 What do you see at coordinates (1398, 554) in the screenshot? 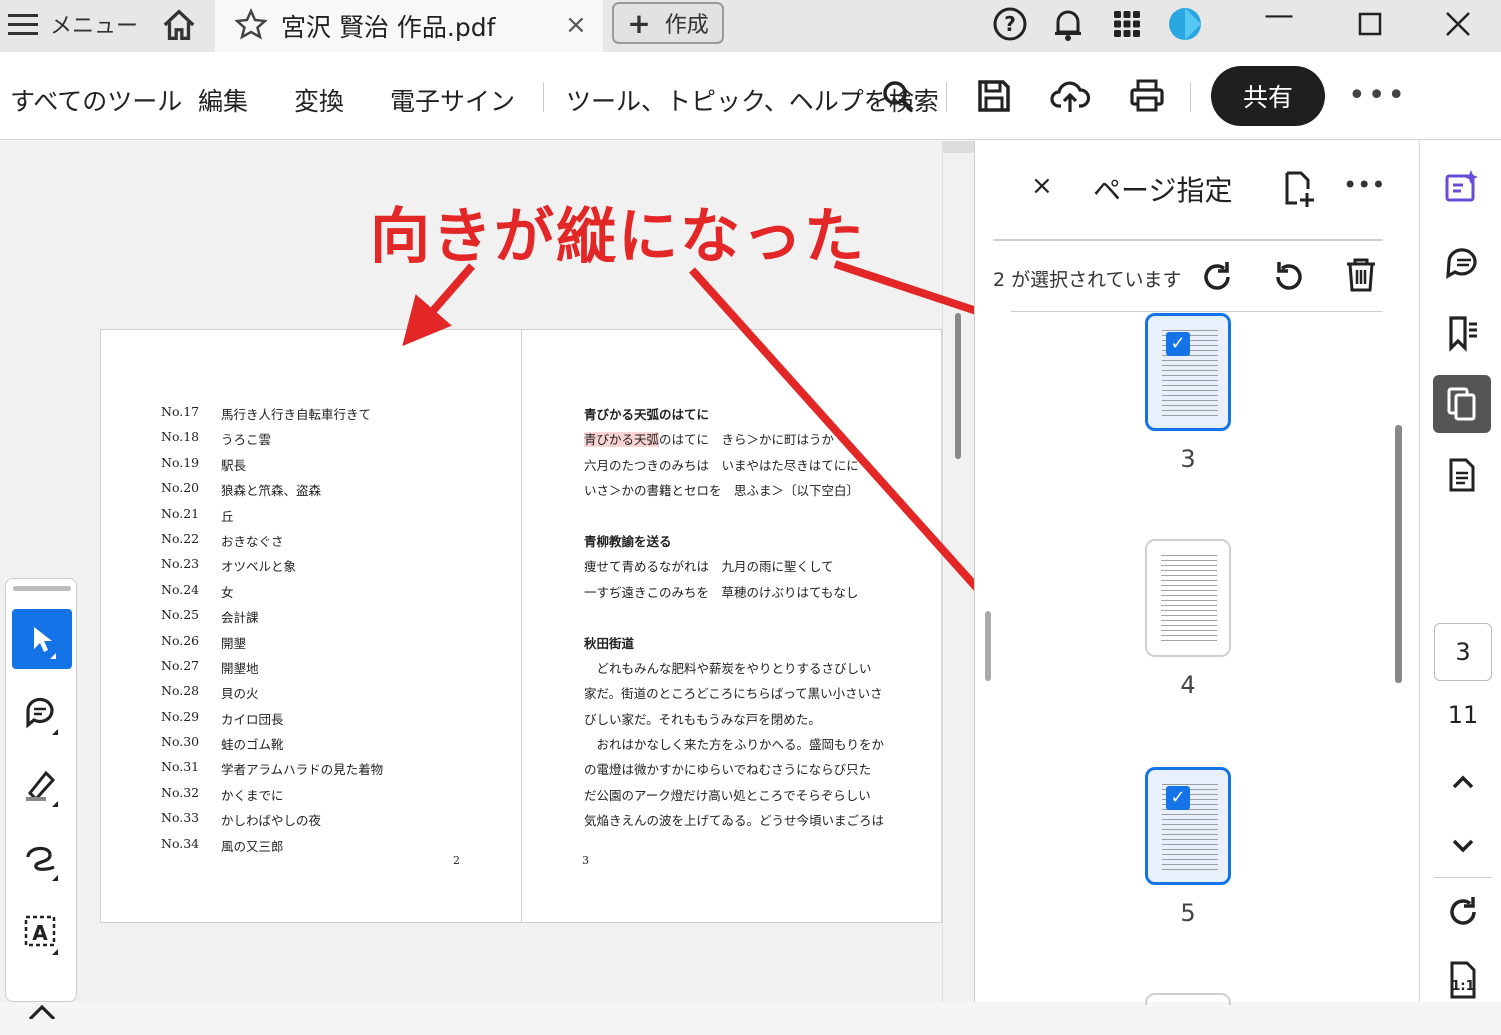
I see `panel-scrollbar-thumb` at bounding box center [1398, 554].